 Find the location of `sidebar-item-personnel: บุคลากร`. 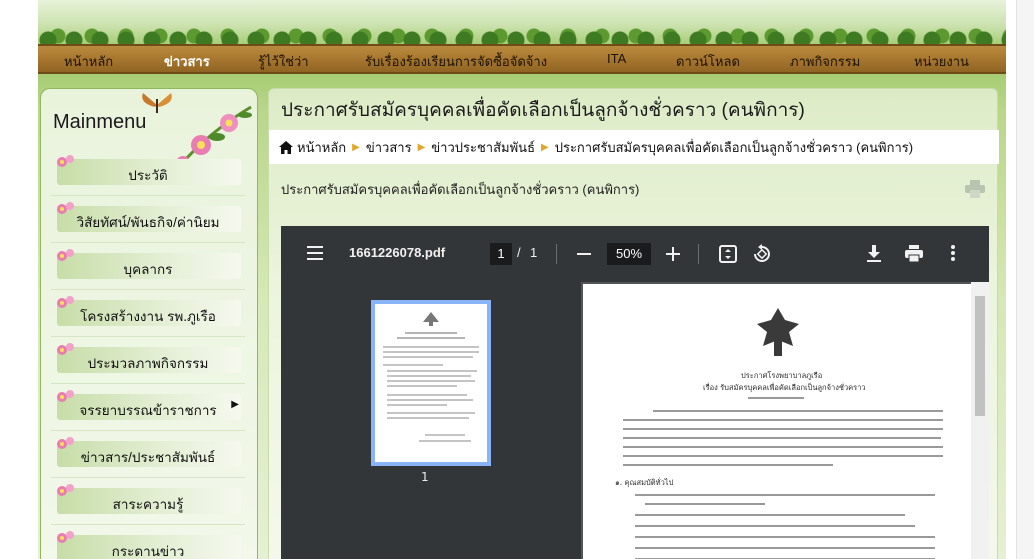

sidebar-item-personnel: บุคลากร is located at coordinates (148, 266).